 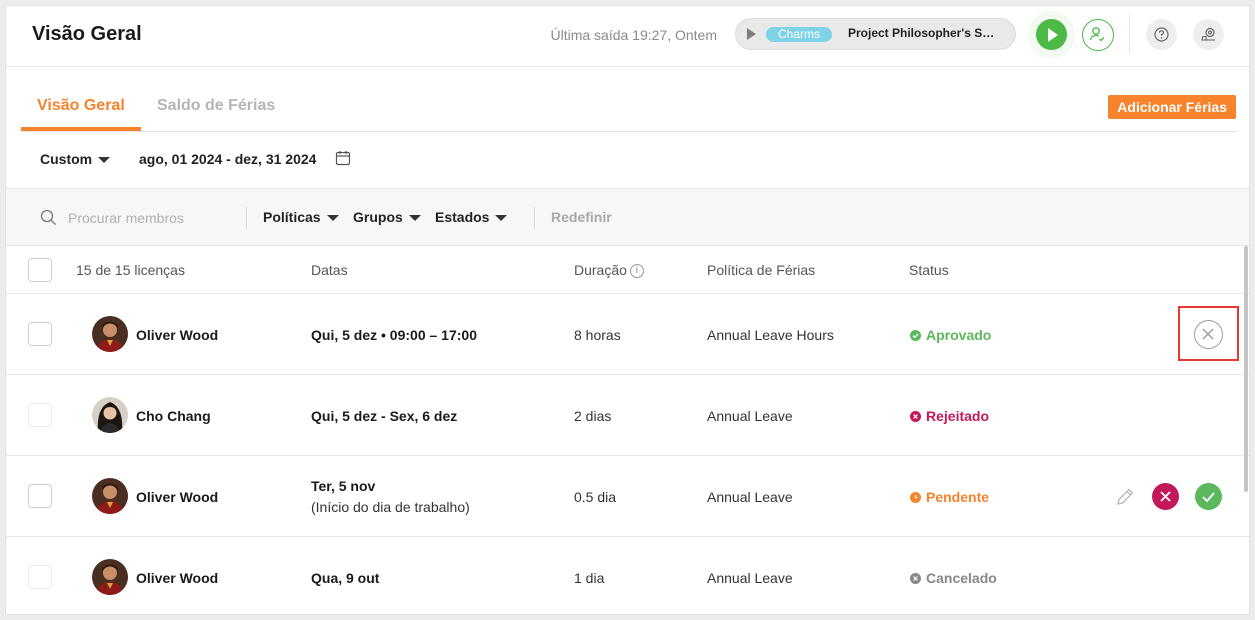 What do you see at coordinates (761, 270) in the screenshot?
I see `column-policy: Política de Férias` at bounding box center [761, 270].